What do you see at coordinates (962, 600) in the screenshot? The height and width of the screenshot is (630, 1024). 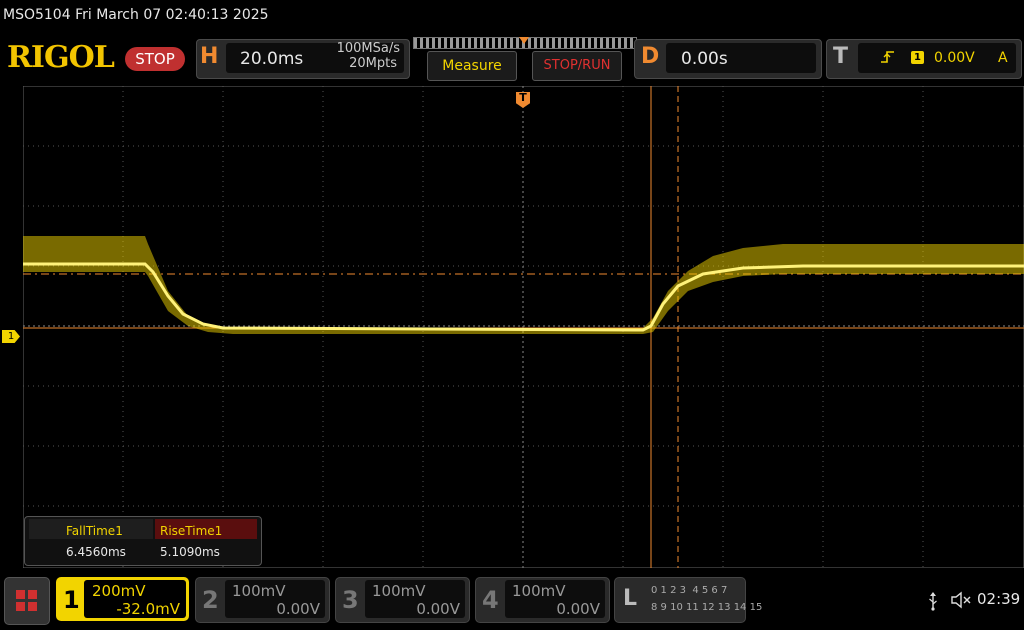 I see `speaker-muted-icon` at bounding box center [962, 600].